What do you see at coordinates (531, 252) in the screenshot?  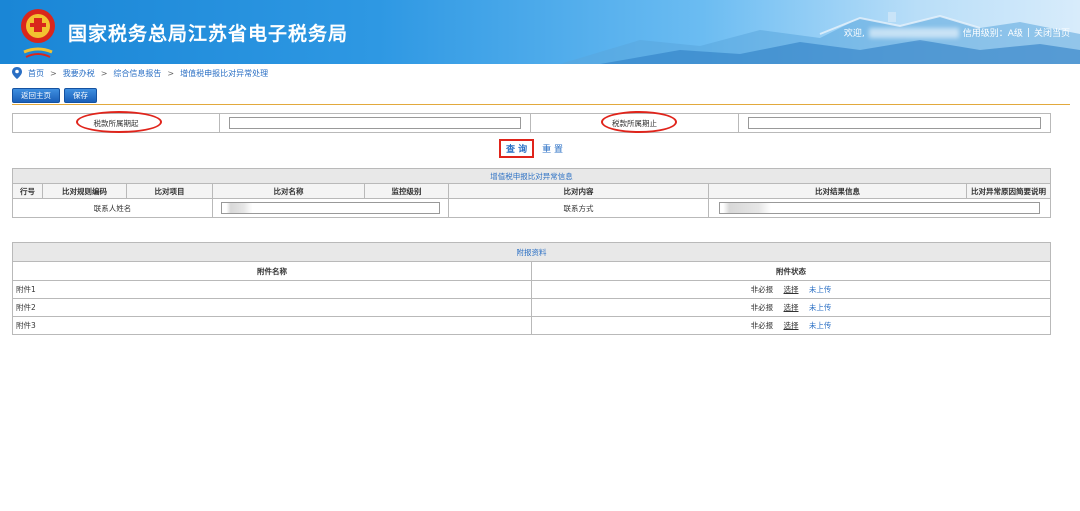 I see `attachments-title: 附报资料` at bounding box center [531, 252].